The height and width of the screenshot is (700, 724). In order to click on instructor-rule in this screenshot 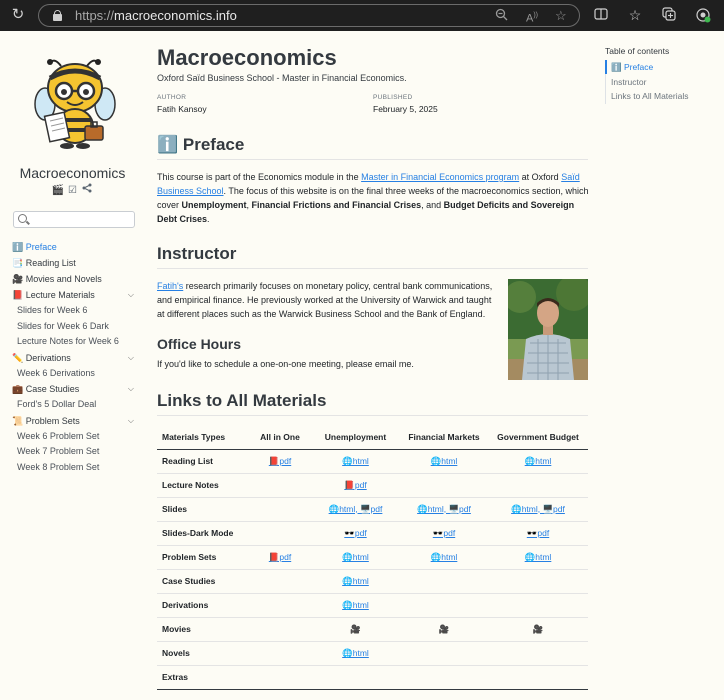, I will do `click(372, 268)`.